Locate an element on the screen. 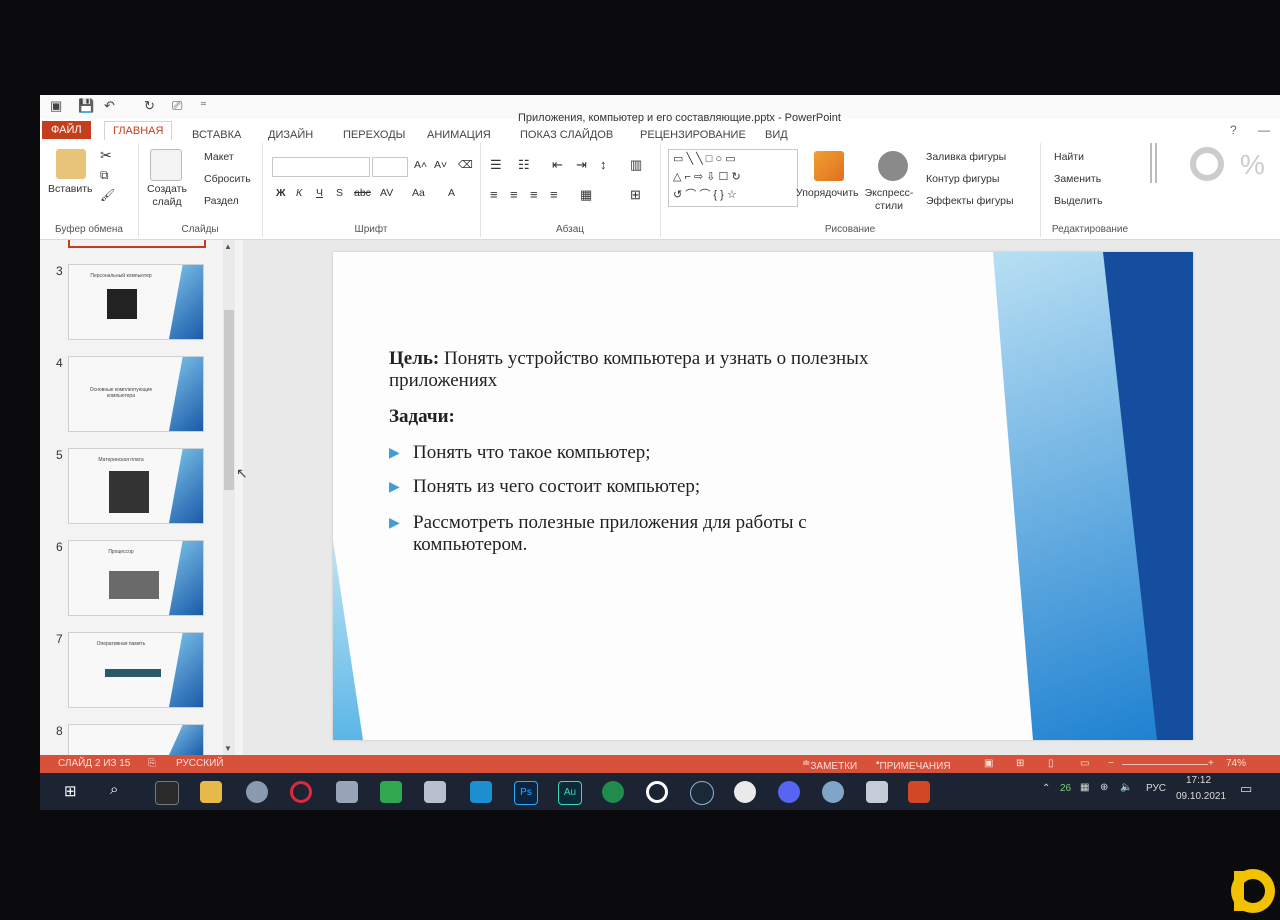 This screenshot has width=1280, height=920. reset-button: Сбросить is located at coordinates (227, 179).